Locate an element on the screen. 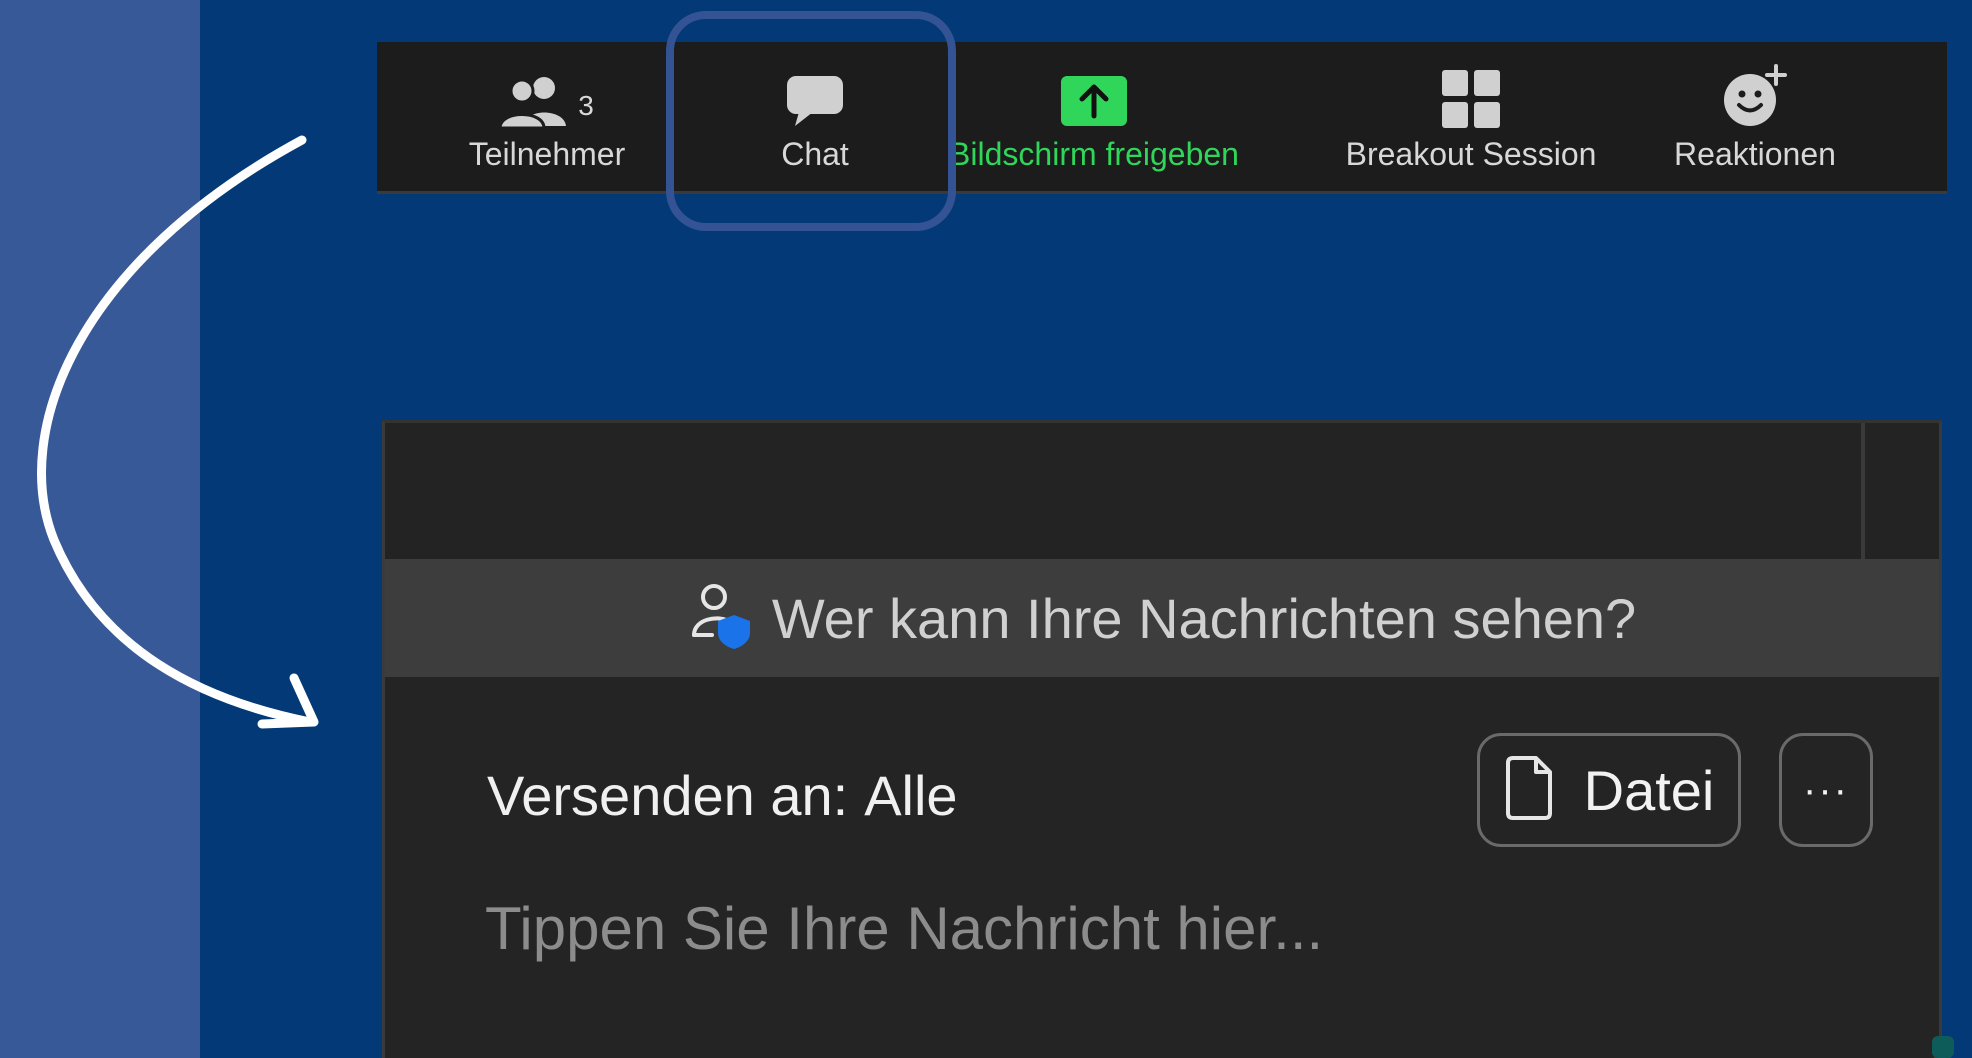 This screenshot has width=1972, height=1058. participants-label: Teilnehmer is located at coordinates (547, 154).